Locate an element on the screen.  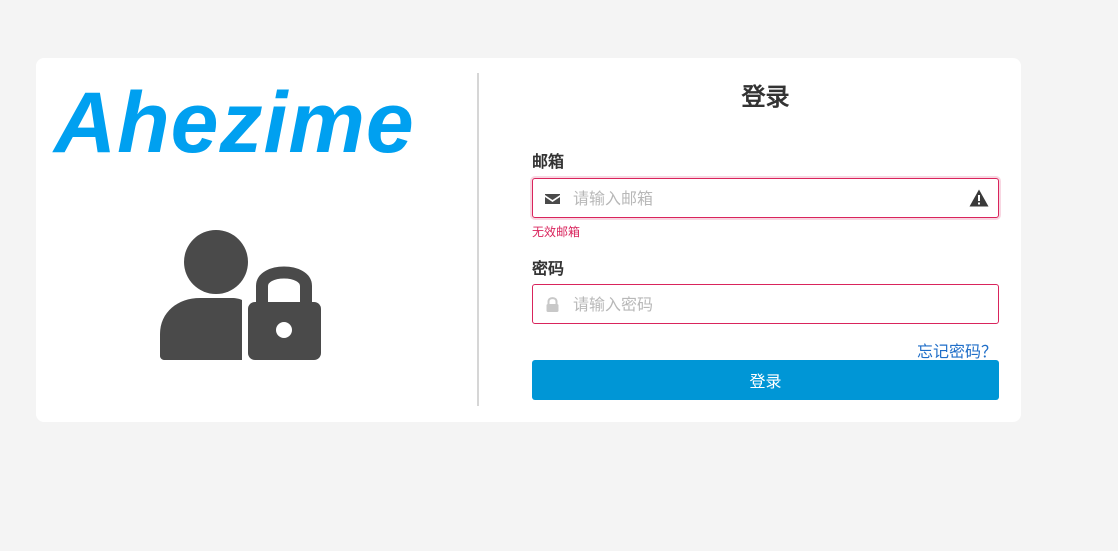
envelope-icon is located at coordinates (552, 199).